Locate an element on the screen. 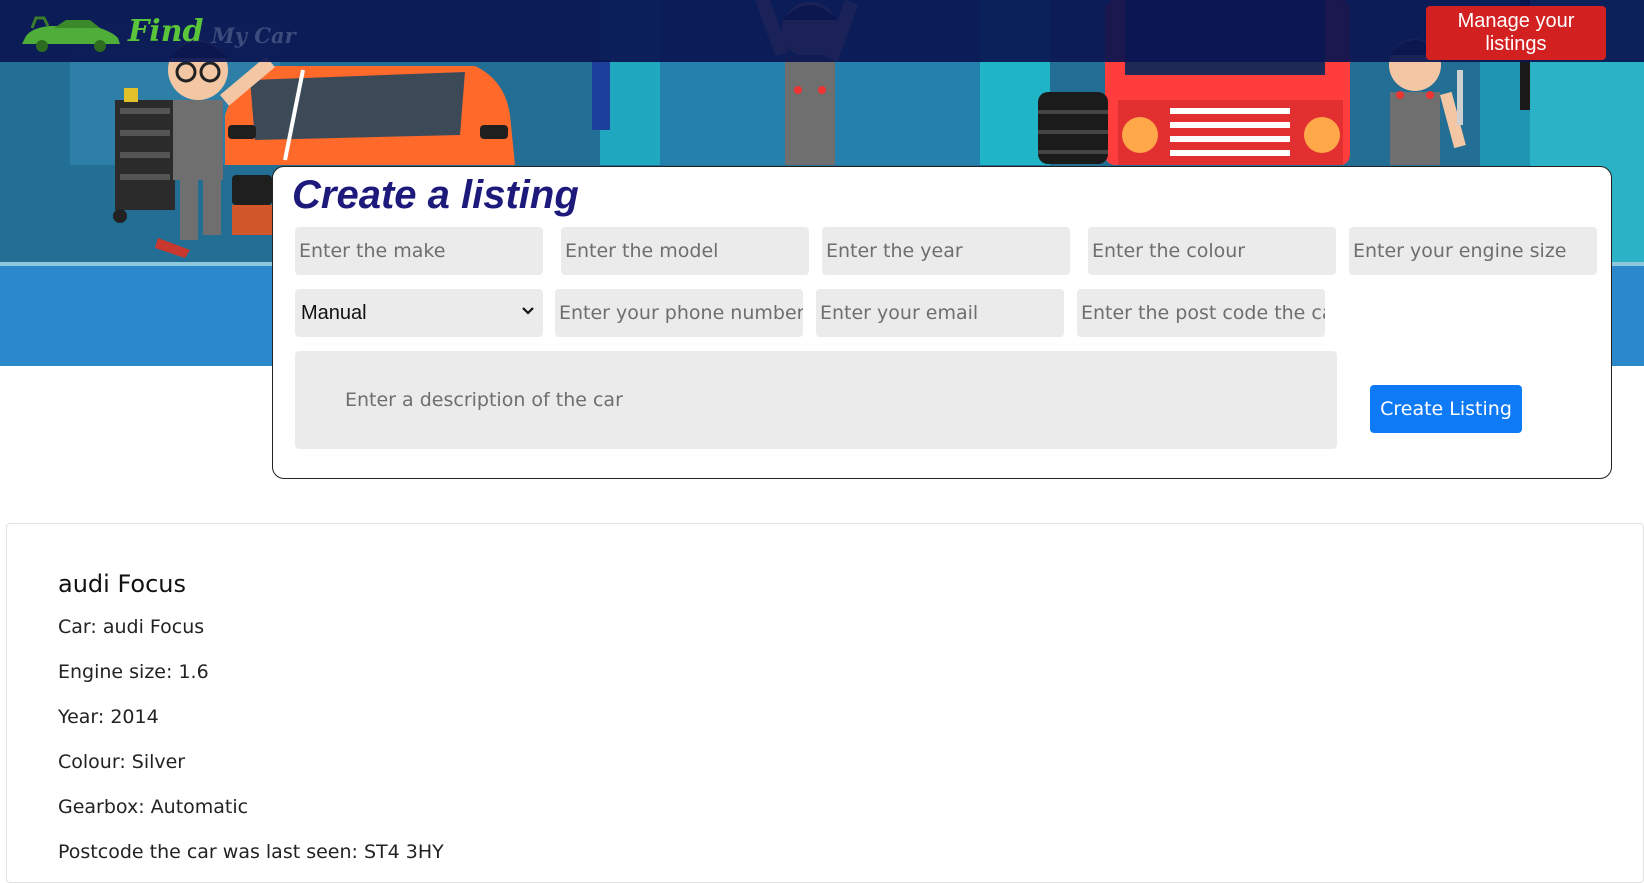 This screenshot has height=883, width=1644. listing-gearbox: Gearbox: Automatic is located at coordinates (153, 807).